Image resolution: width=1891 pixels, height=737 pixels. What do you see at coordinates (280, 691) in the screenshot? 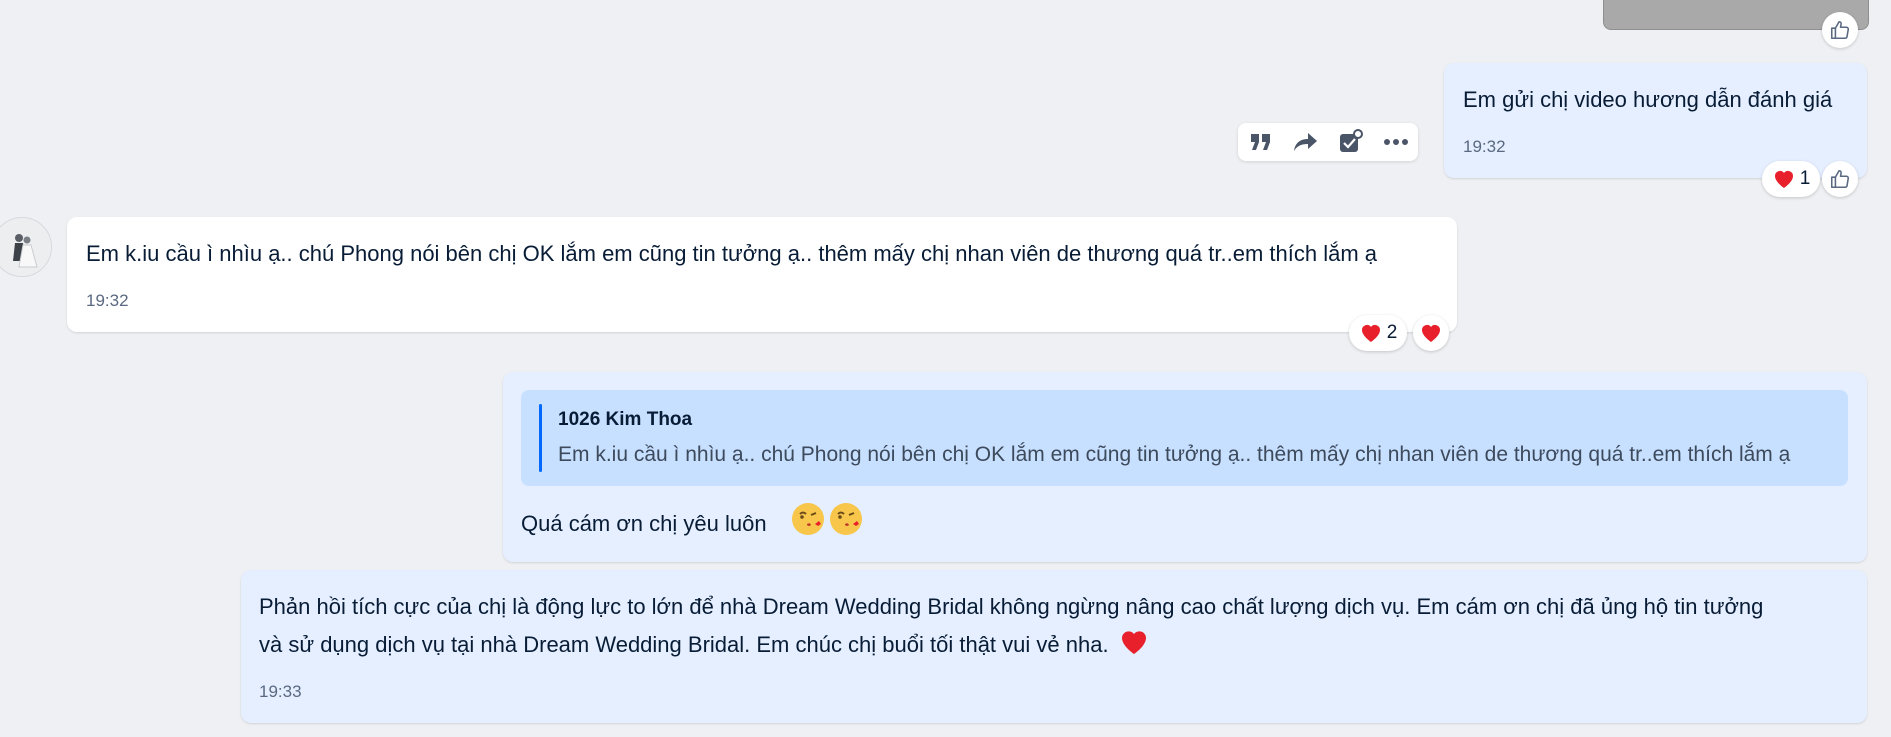
I see `message-time: 19:33` at bounding box center [280, 691].